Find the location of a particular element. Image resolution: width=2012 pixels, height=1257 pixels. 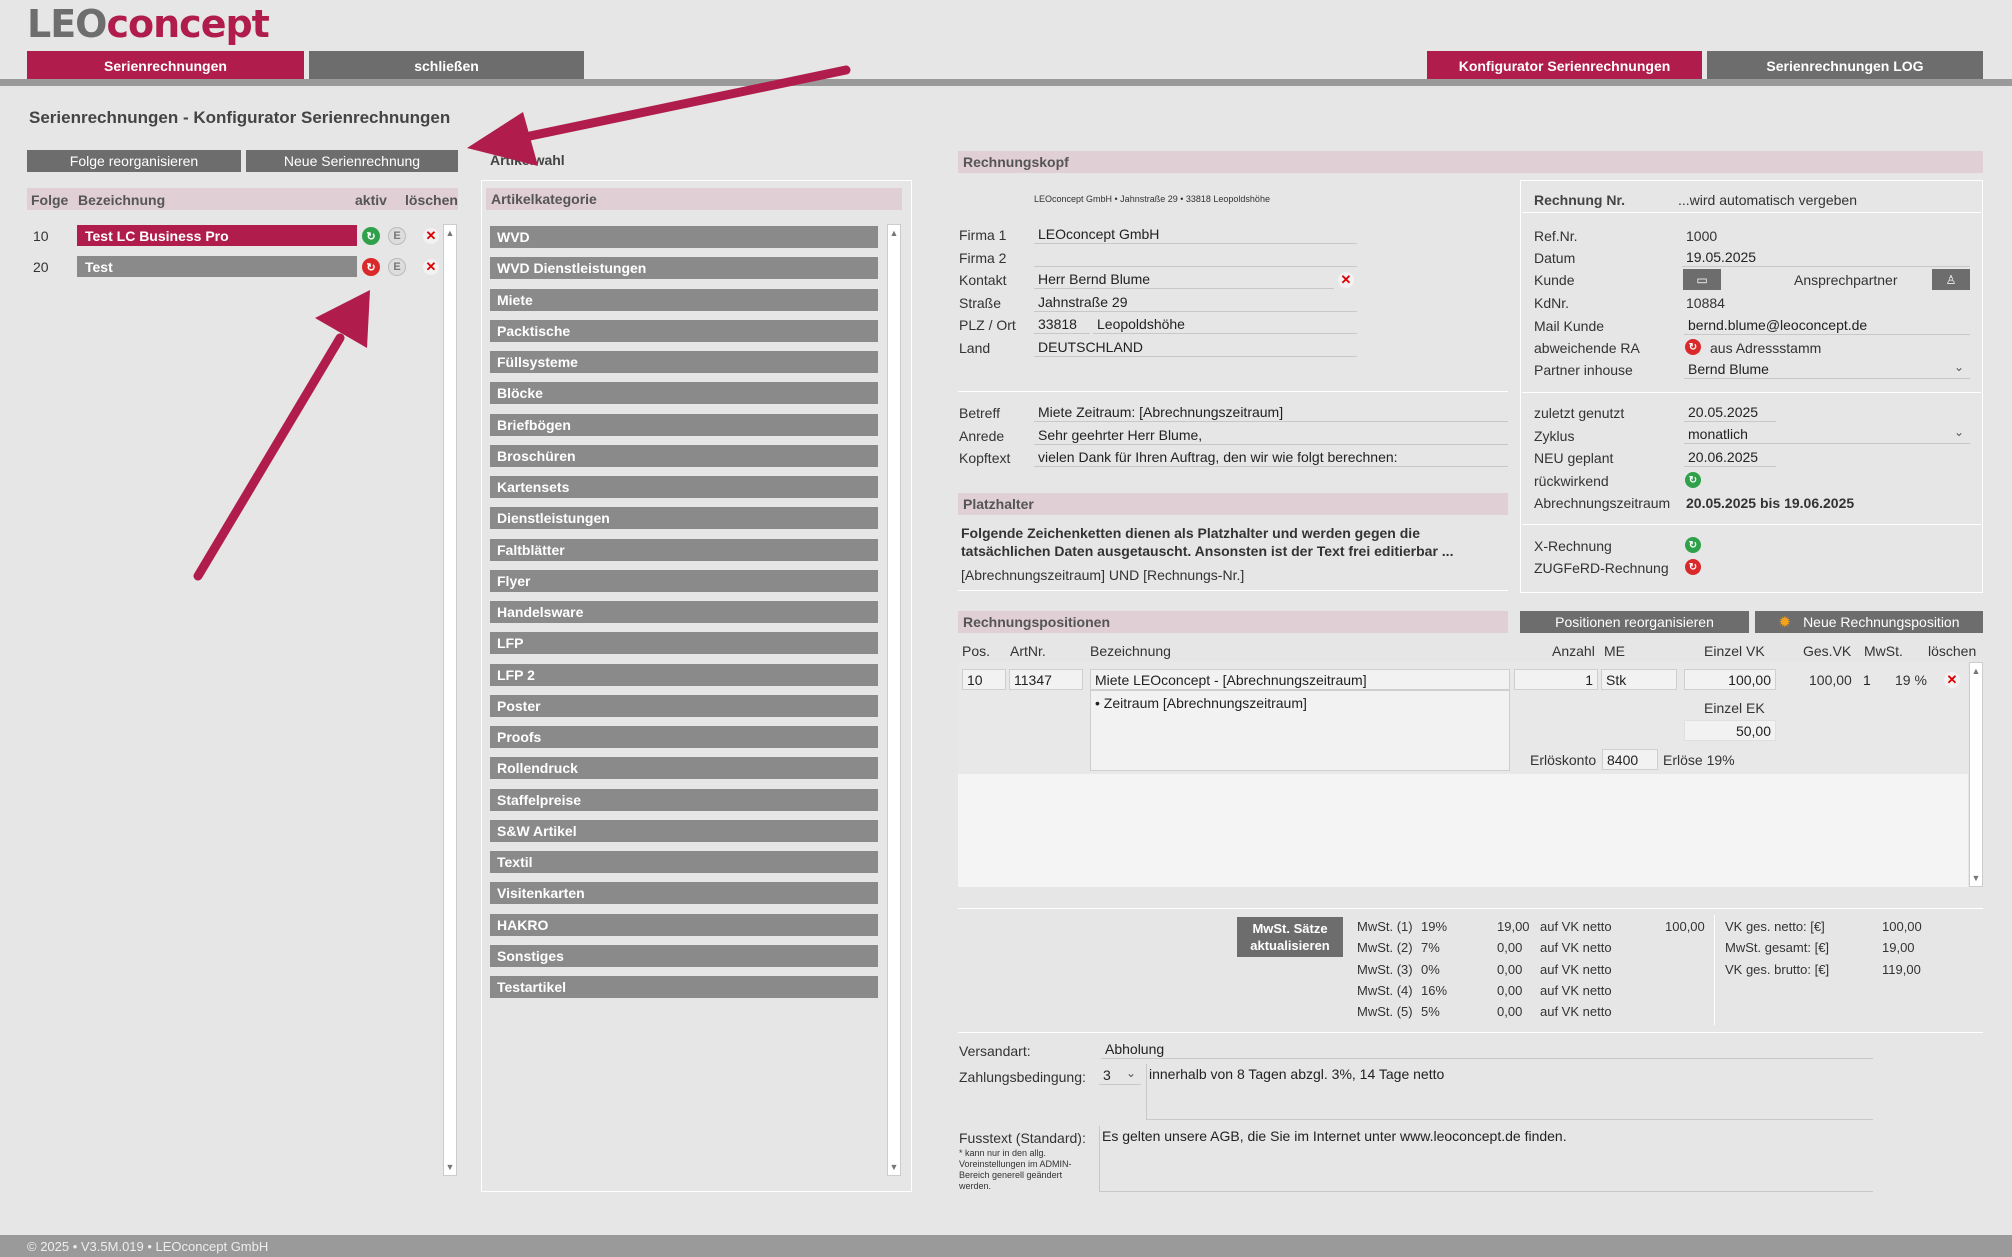

datum-field: 19.05.2025 is located at coordinates (1826, 257).